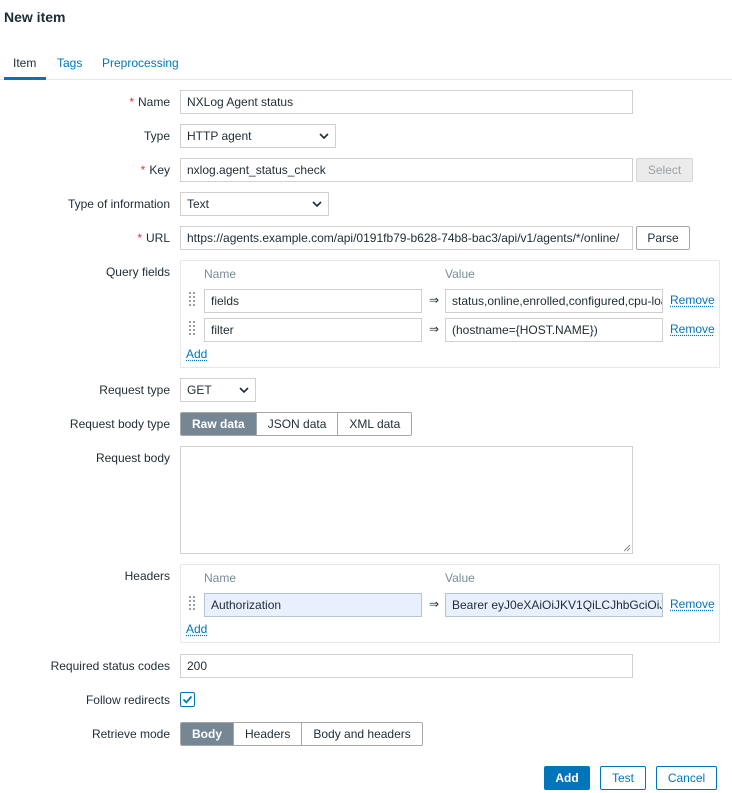 The image size is (732, 793). What do you see at coordinates (554, 330) in the screenshot?
I see `query-field-value-input: (hostname={HOST.NAME})` at bounding box center [554, 330].